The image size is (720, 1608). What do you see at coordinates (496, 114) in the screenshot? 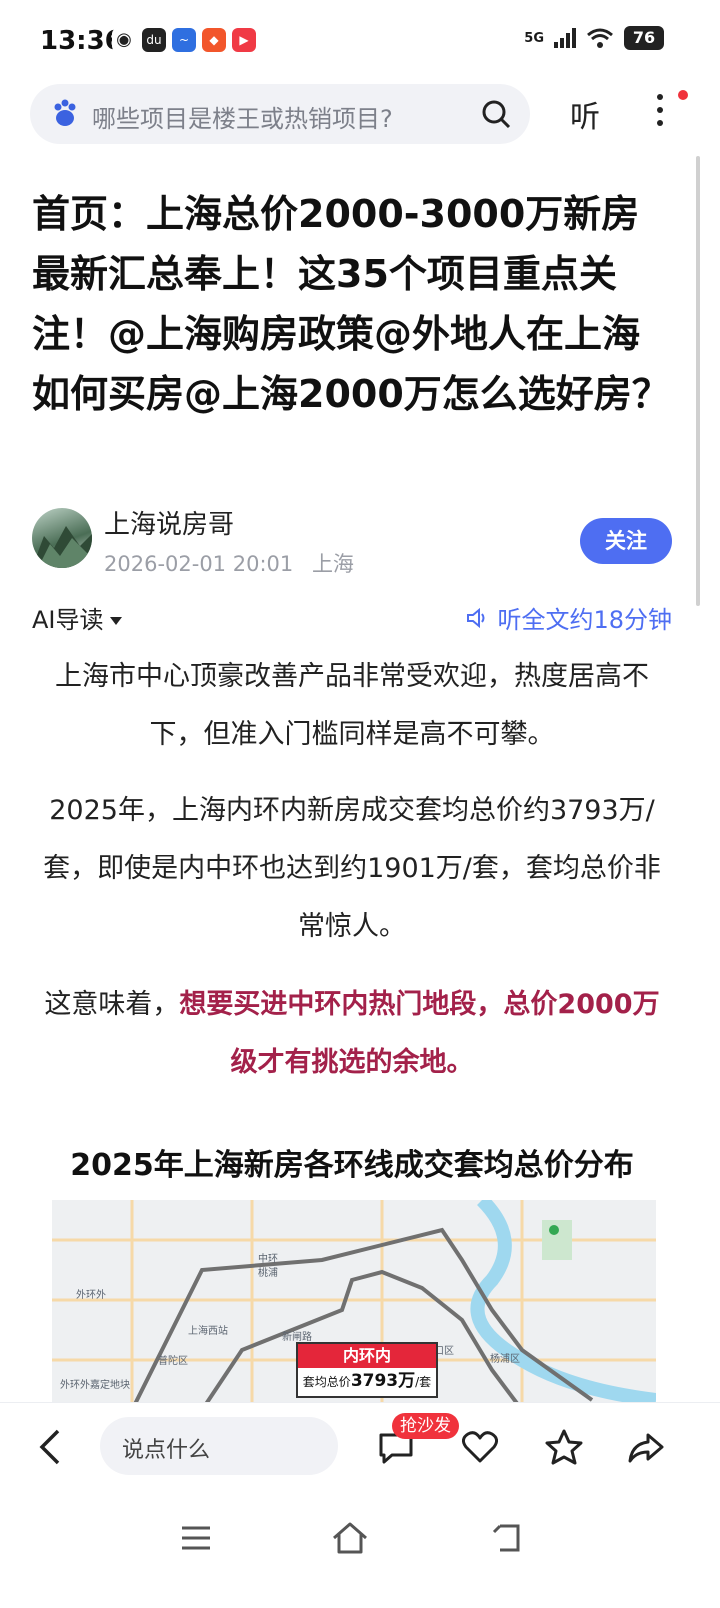
I see `search-icon` at bounding box center [496, 114].